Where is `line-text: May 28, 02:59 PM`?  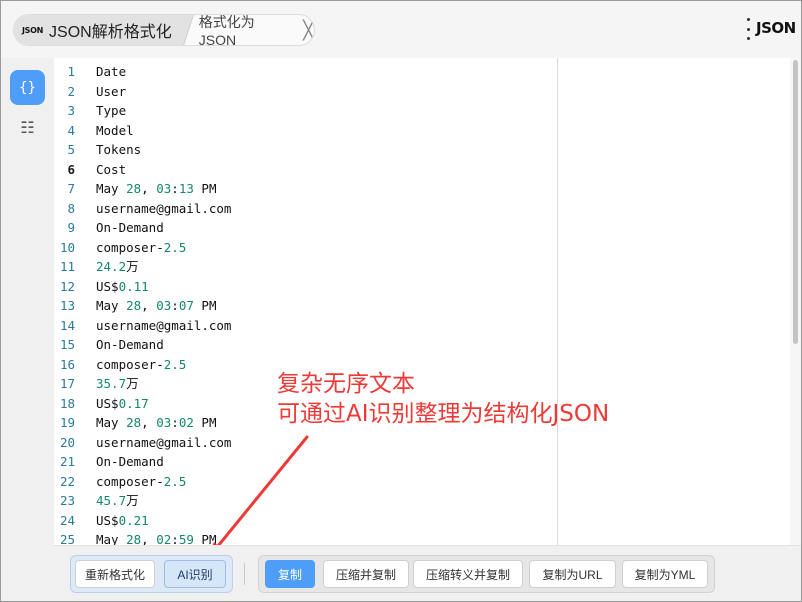 line-text: May 28, 02:59 PM is located at coordinates (156, 537).